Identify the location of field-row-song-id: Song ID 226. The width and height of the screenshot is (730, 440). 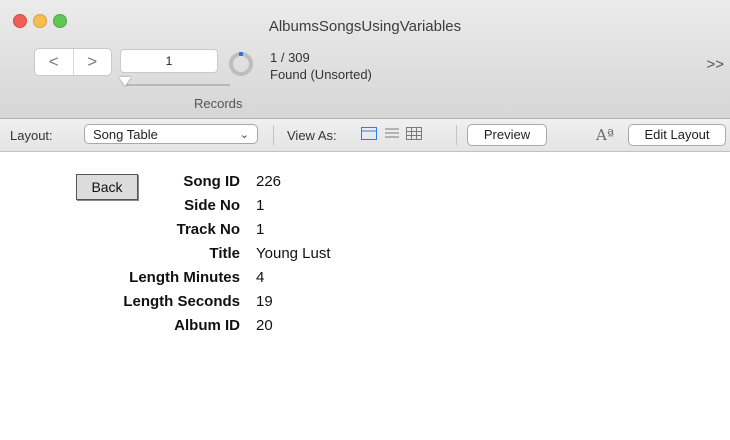
(365, 184).